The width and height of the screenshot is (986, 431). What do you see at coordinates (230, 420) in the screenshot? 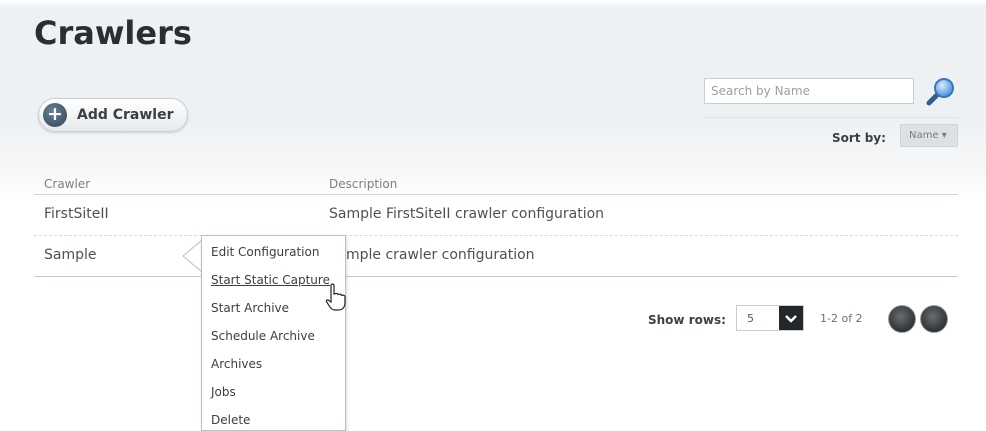
I see `menu-item-delete: Delete` at bounding box center [230, 420].